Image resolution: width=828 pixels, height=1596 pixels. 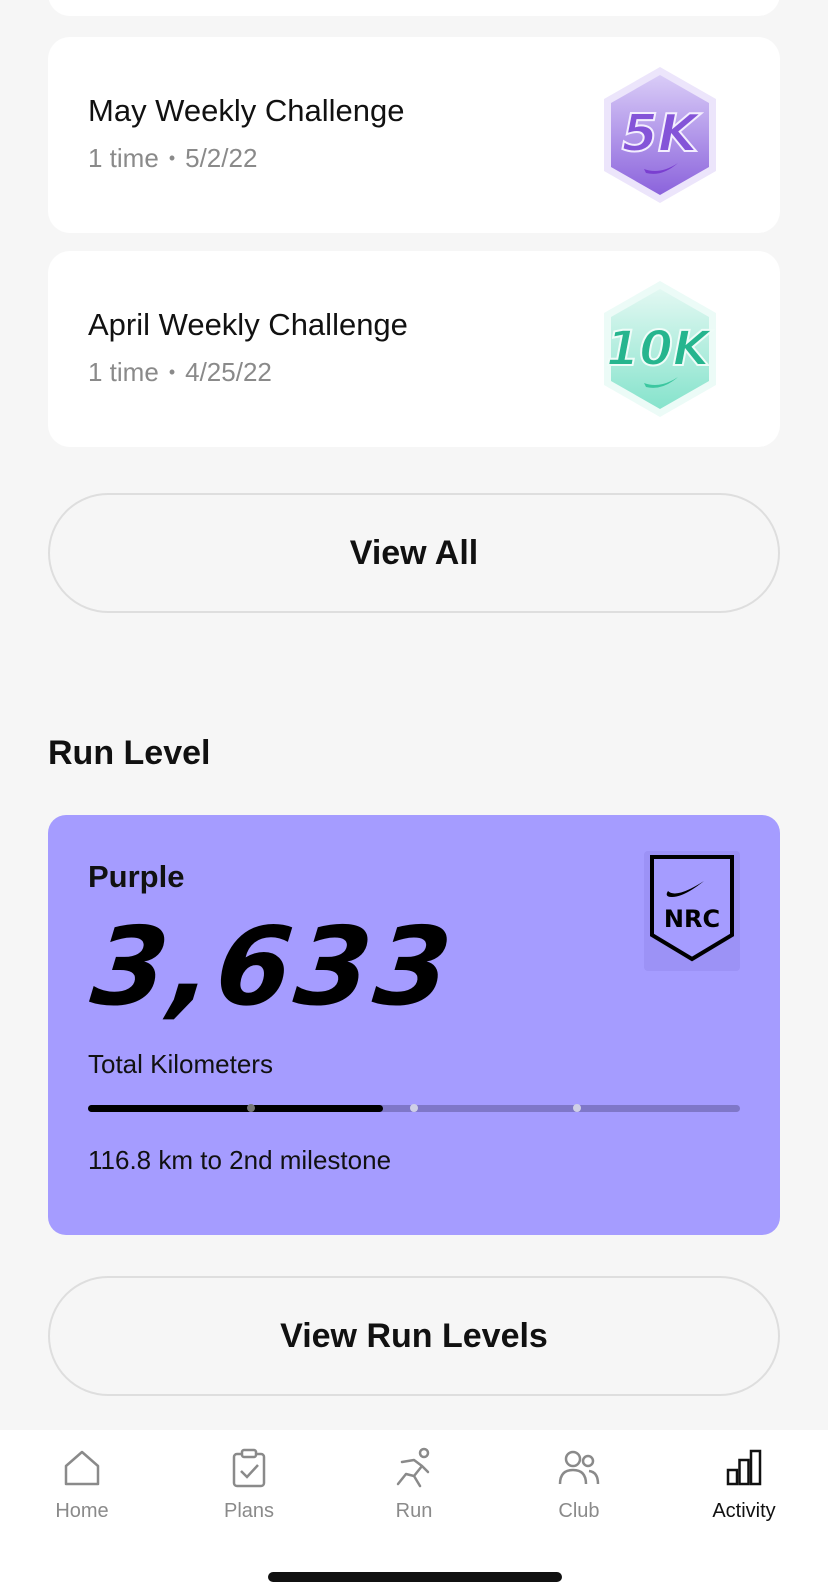 I want to click on view-run-levels-button: View Run Levels, so click(x=414, y=1336).